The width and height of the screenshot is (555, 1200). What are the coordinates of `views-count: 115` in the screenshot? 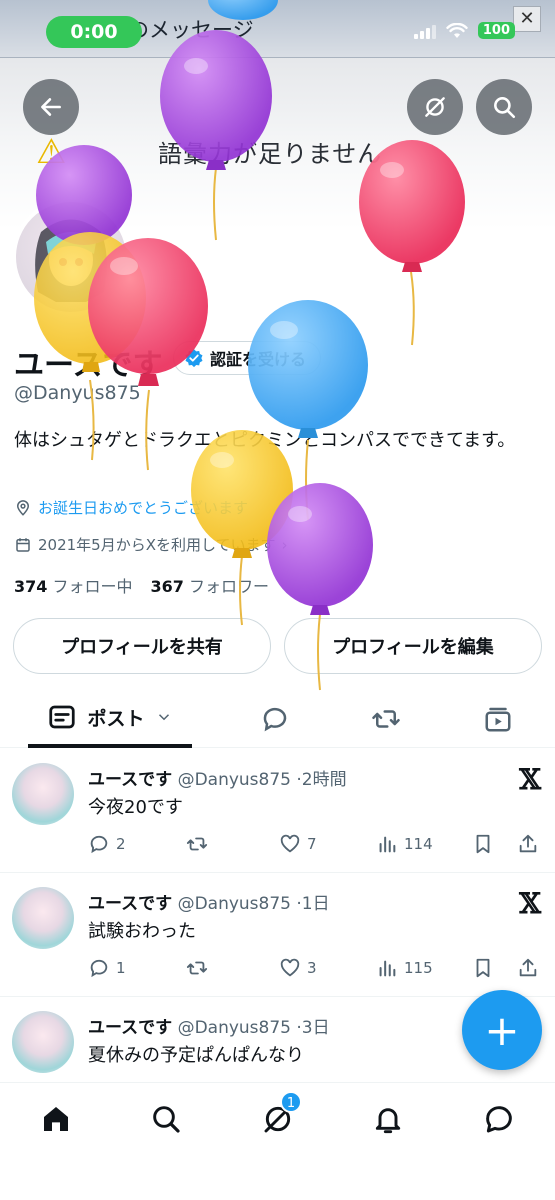 It's located at (418, 968).